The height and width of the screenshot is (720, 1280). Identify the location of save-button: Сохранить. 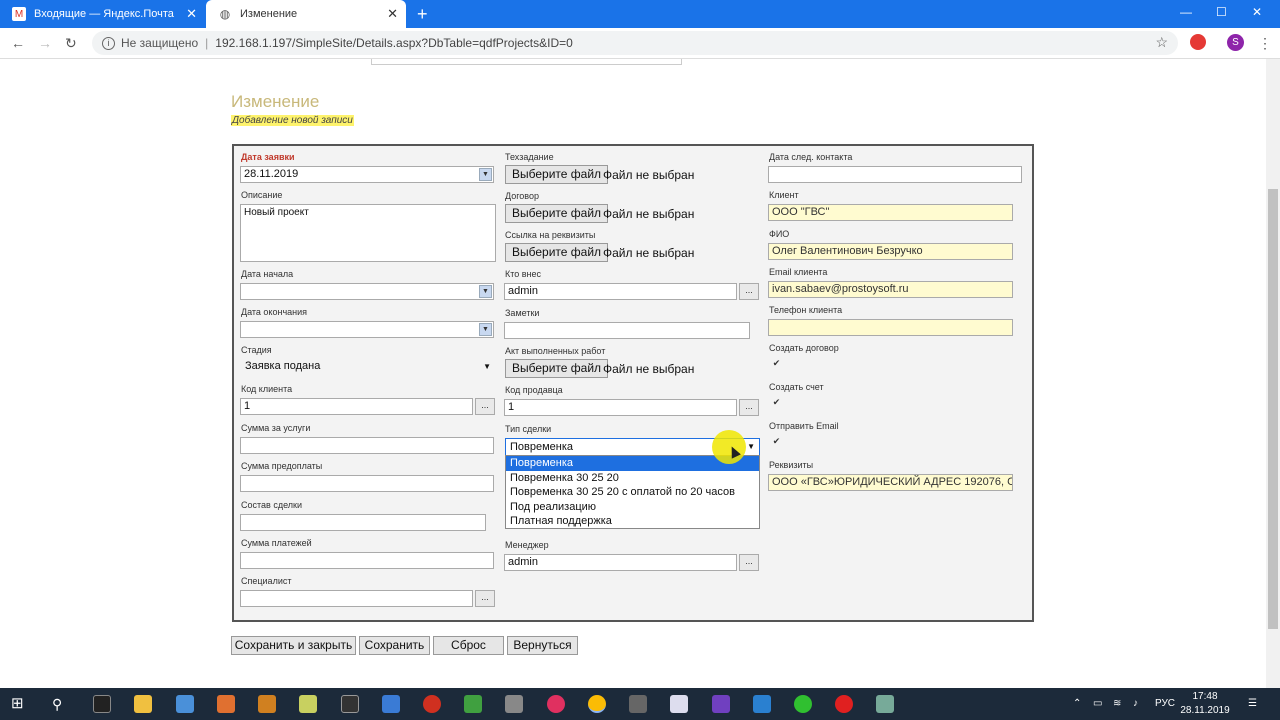
(394, 645).